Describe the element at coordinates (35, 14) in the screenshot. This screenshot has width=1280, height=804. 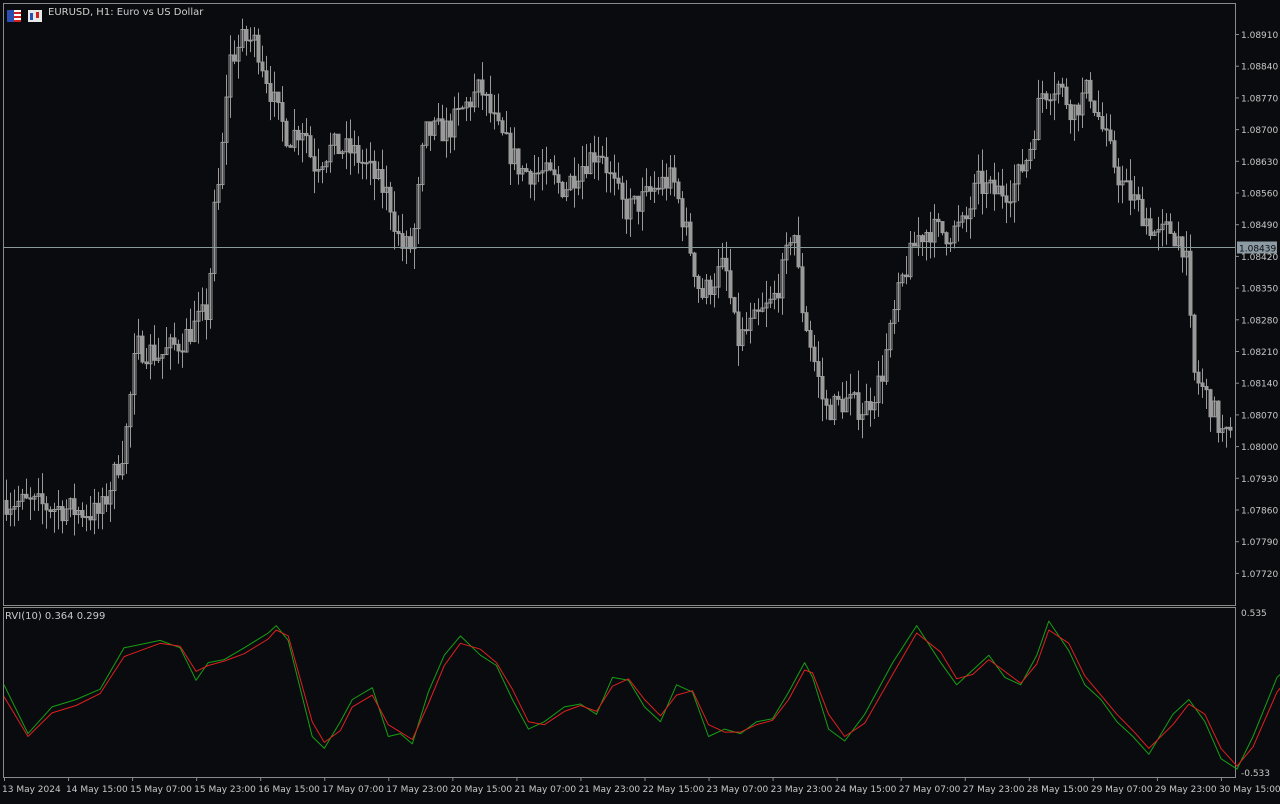
I see `chart-type-icon` at that location.